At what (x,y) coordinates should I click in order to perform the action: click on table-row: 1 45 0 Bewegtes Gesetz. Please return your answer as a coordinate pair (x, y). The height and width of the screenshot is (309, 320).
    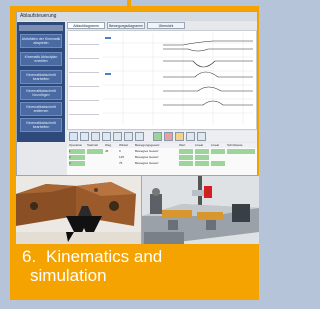
    Looking at the image, I should click on (162, 151).